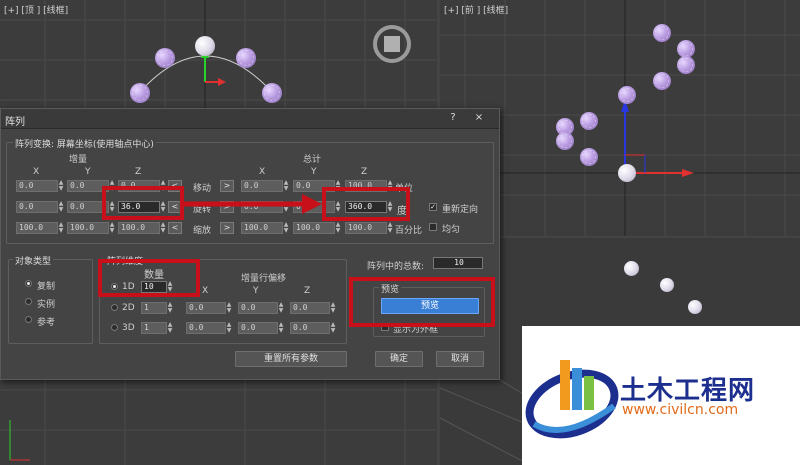 This screenshot has height=465, width=800. What do you see at coordinates (409, 231) in the screenshot?
I see `scale-unit-label: 百分比` at bounding box center [409, 231].